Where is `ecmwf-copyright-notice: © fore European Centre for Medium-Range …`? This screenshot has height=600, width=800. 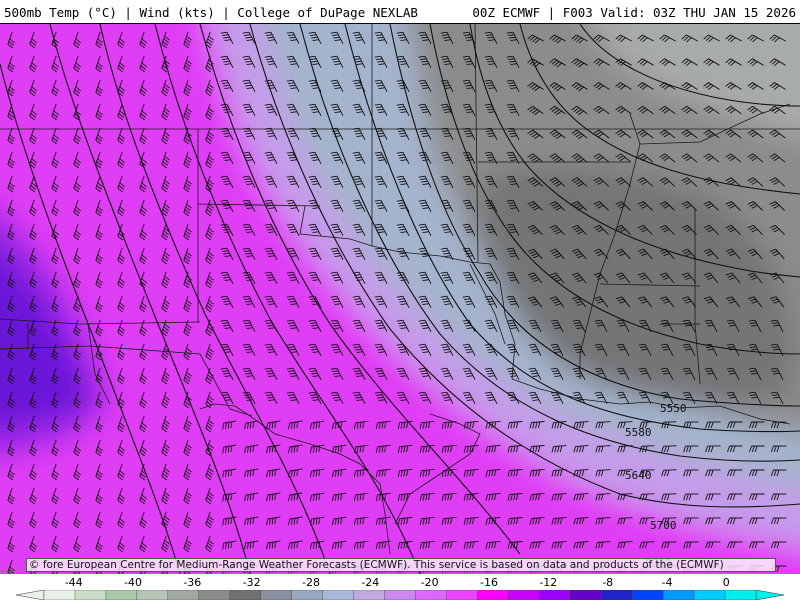
ecmwf-copyright-notice: © fore European Centre for Medium-Range … is located at coordinates (401, 565).